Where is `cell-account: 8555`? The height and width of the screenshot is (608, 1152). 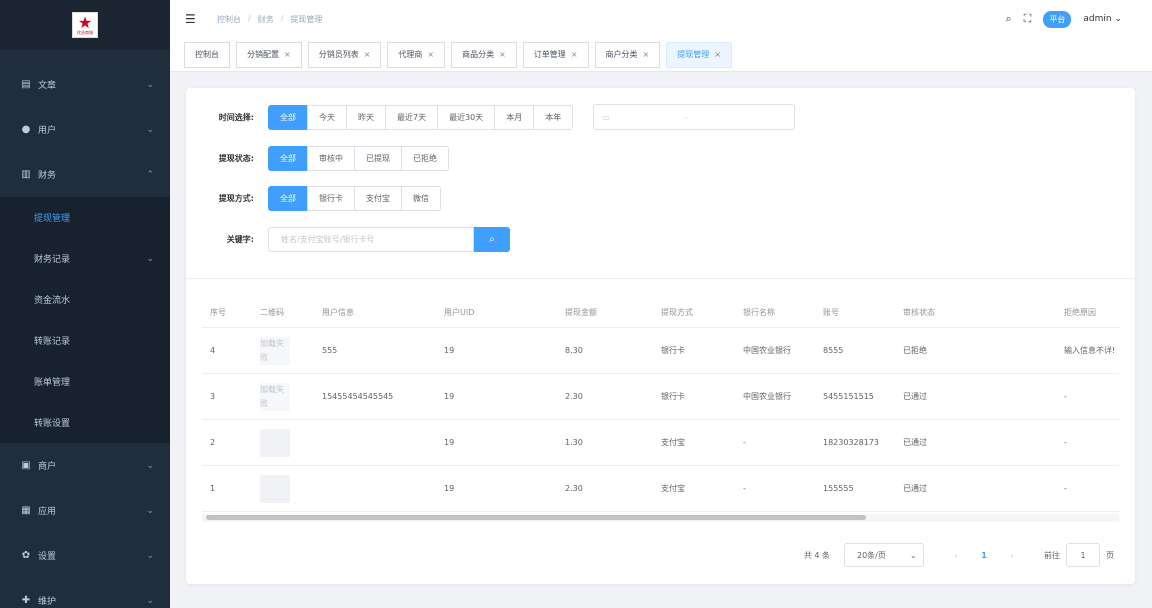
cell-account: 8555 is located at coordinates (833, 350).